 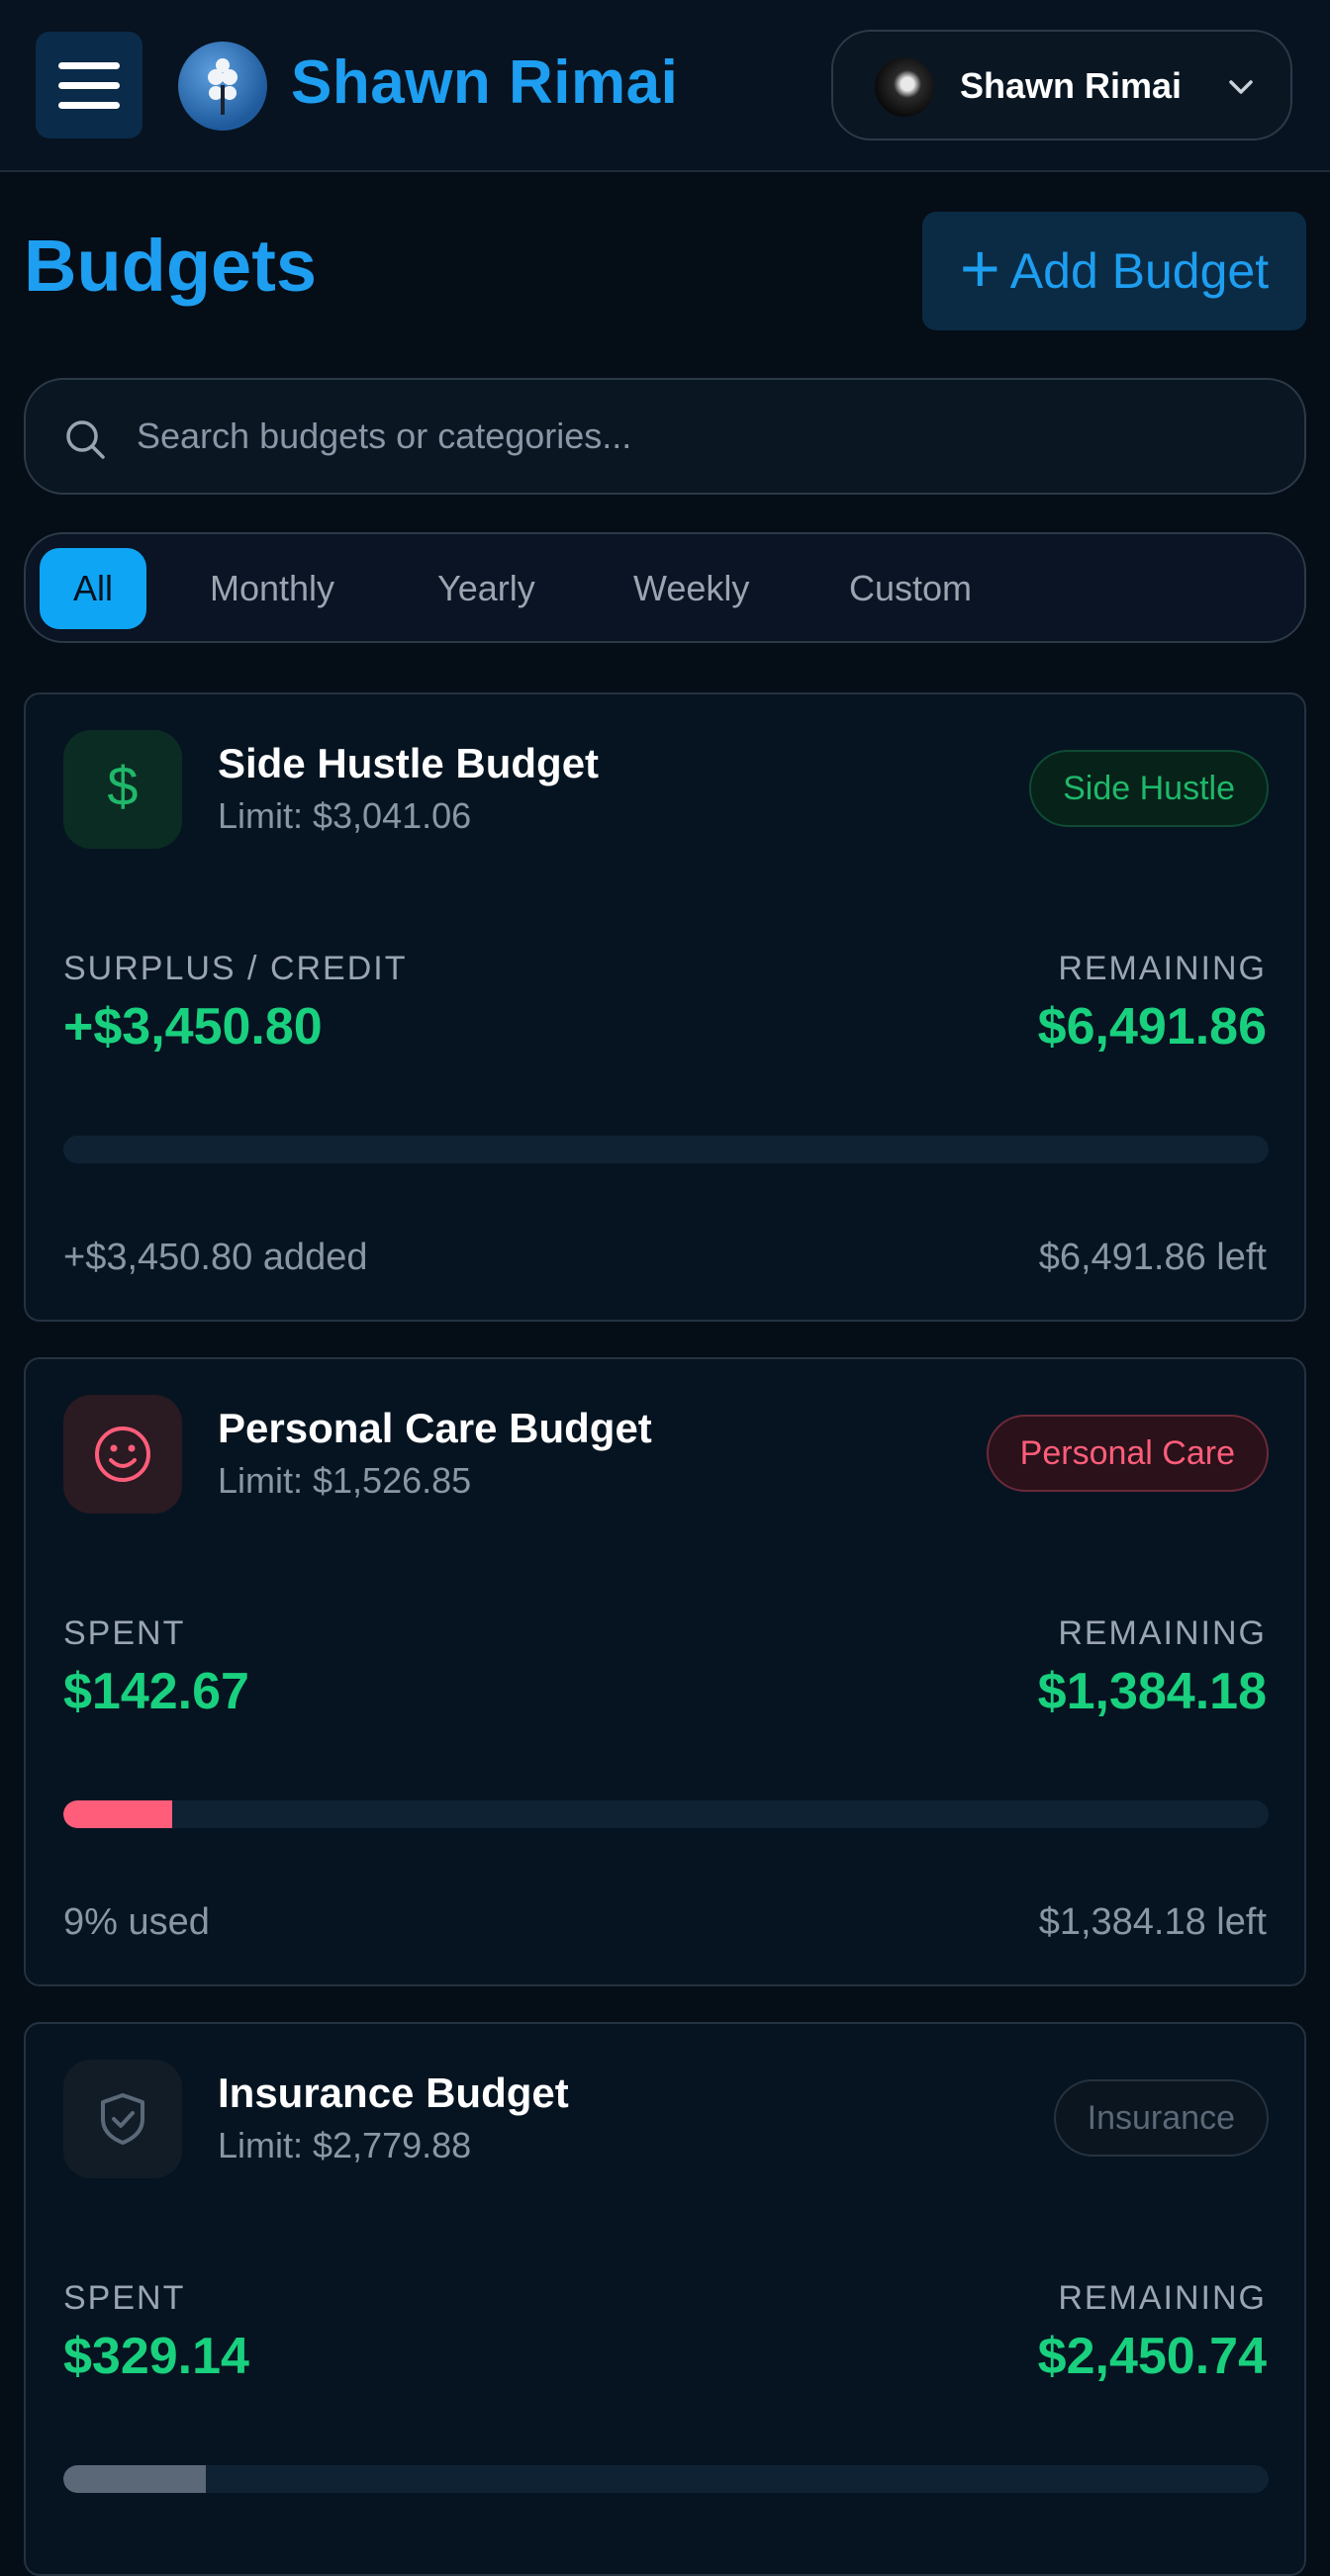 I want to click on add-budget-label: Add Budget, so click(x=1140, y=271).